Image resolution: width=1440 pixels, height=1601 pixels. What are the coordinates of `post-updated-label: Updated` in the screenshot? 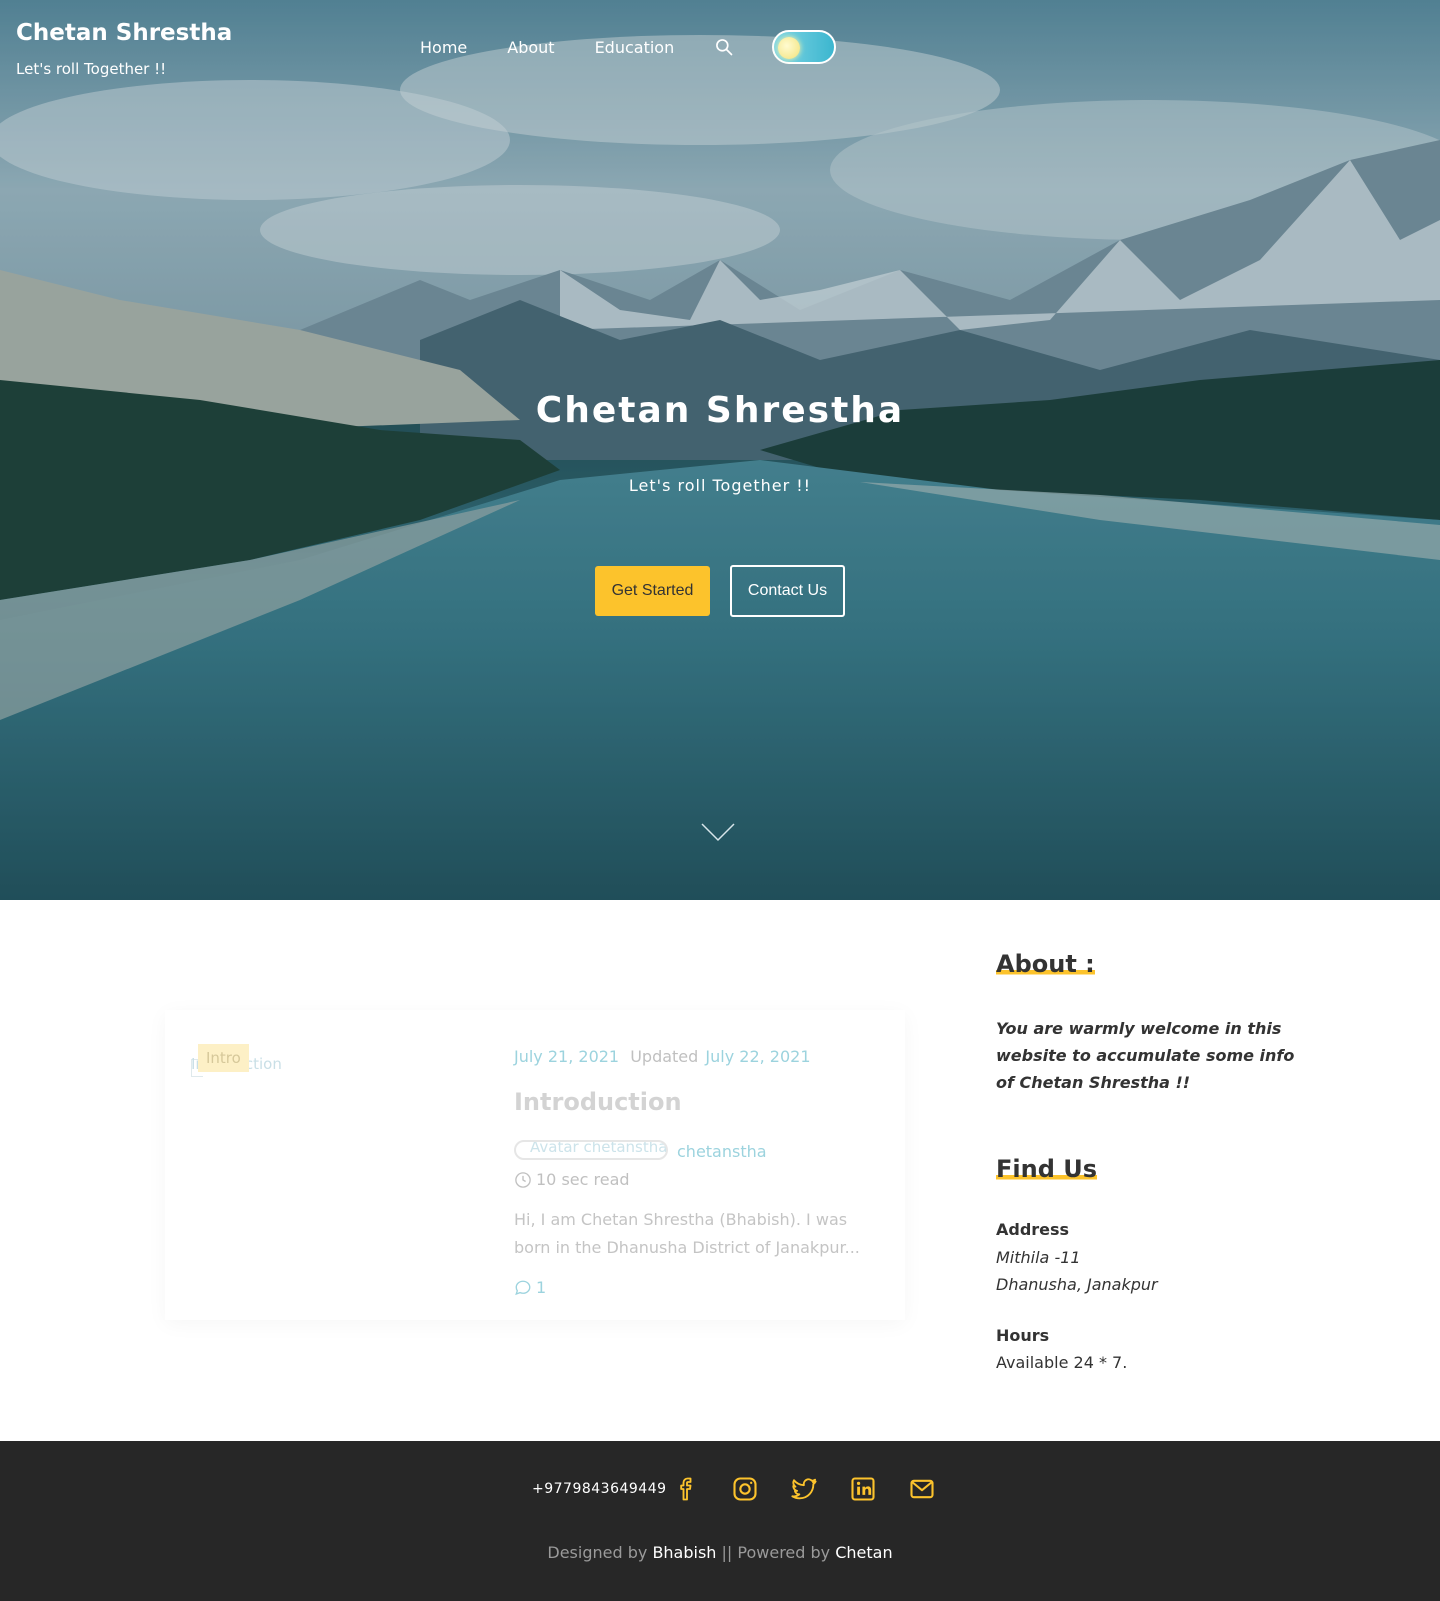 It's located at (664, 1056).